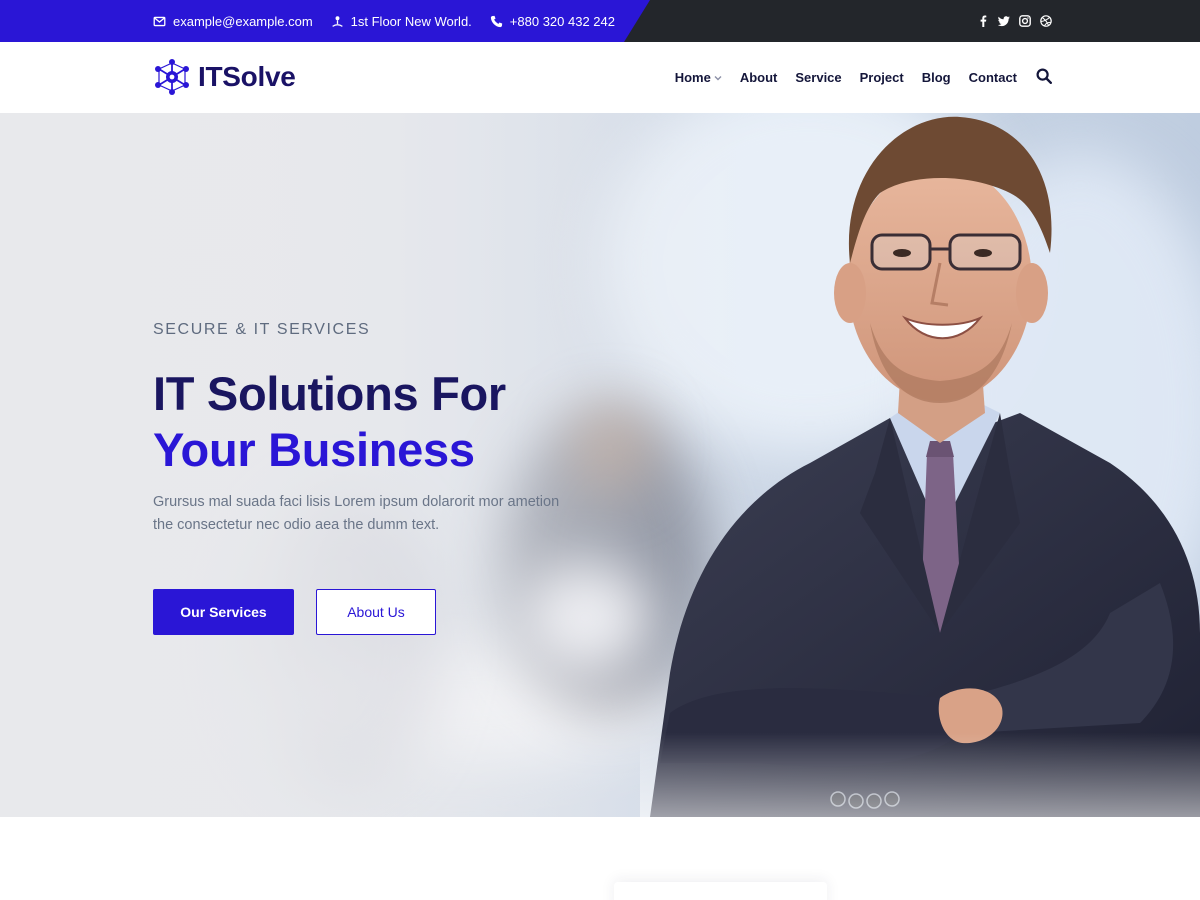 This screenshot has width=1200, height=900. I want to click on nav-project-label: Project, so click(881, 77).